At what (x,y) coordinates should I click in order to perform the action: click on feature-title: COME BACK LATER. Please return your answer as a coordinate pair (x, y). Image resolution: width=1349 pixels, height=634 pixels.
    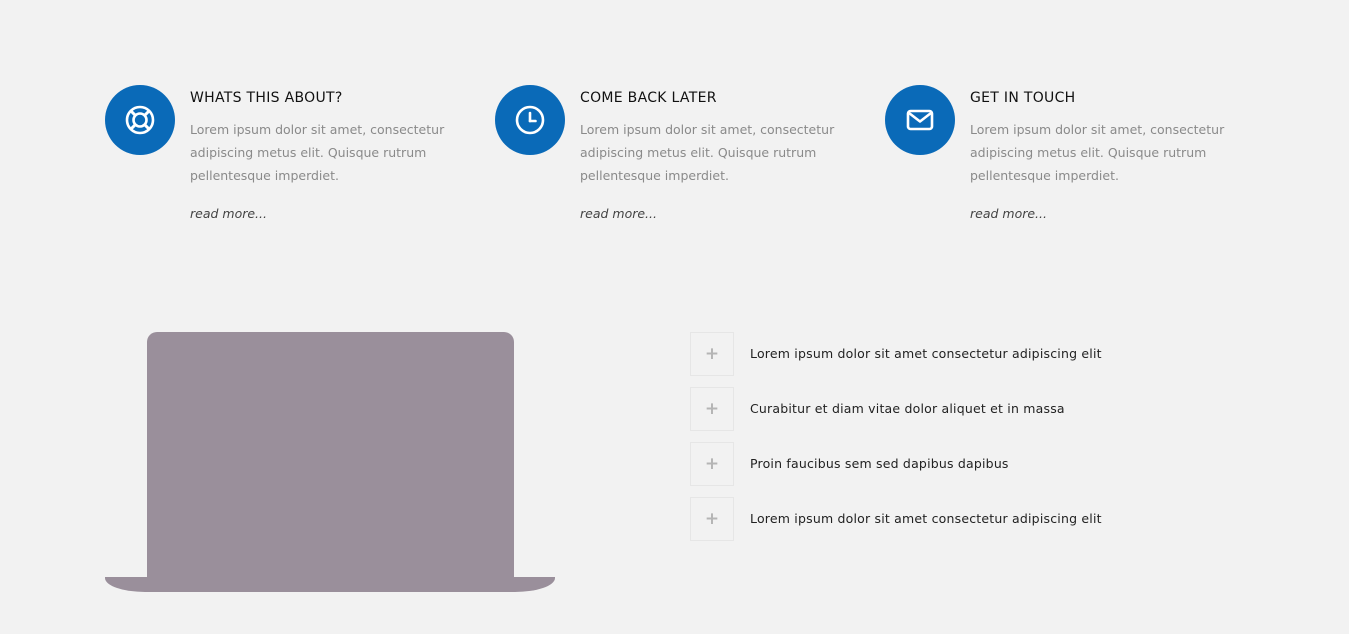
    Looking at the image, I should click on (648, 98).